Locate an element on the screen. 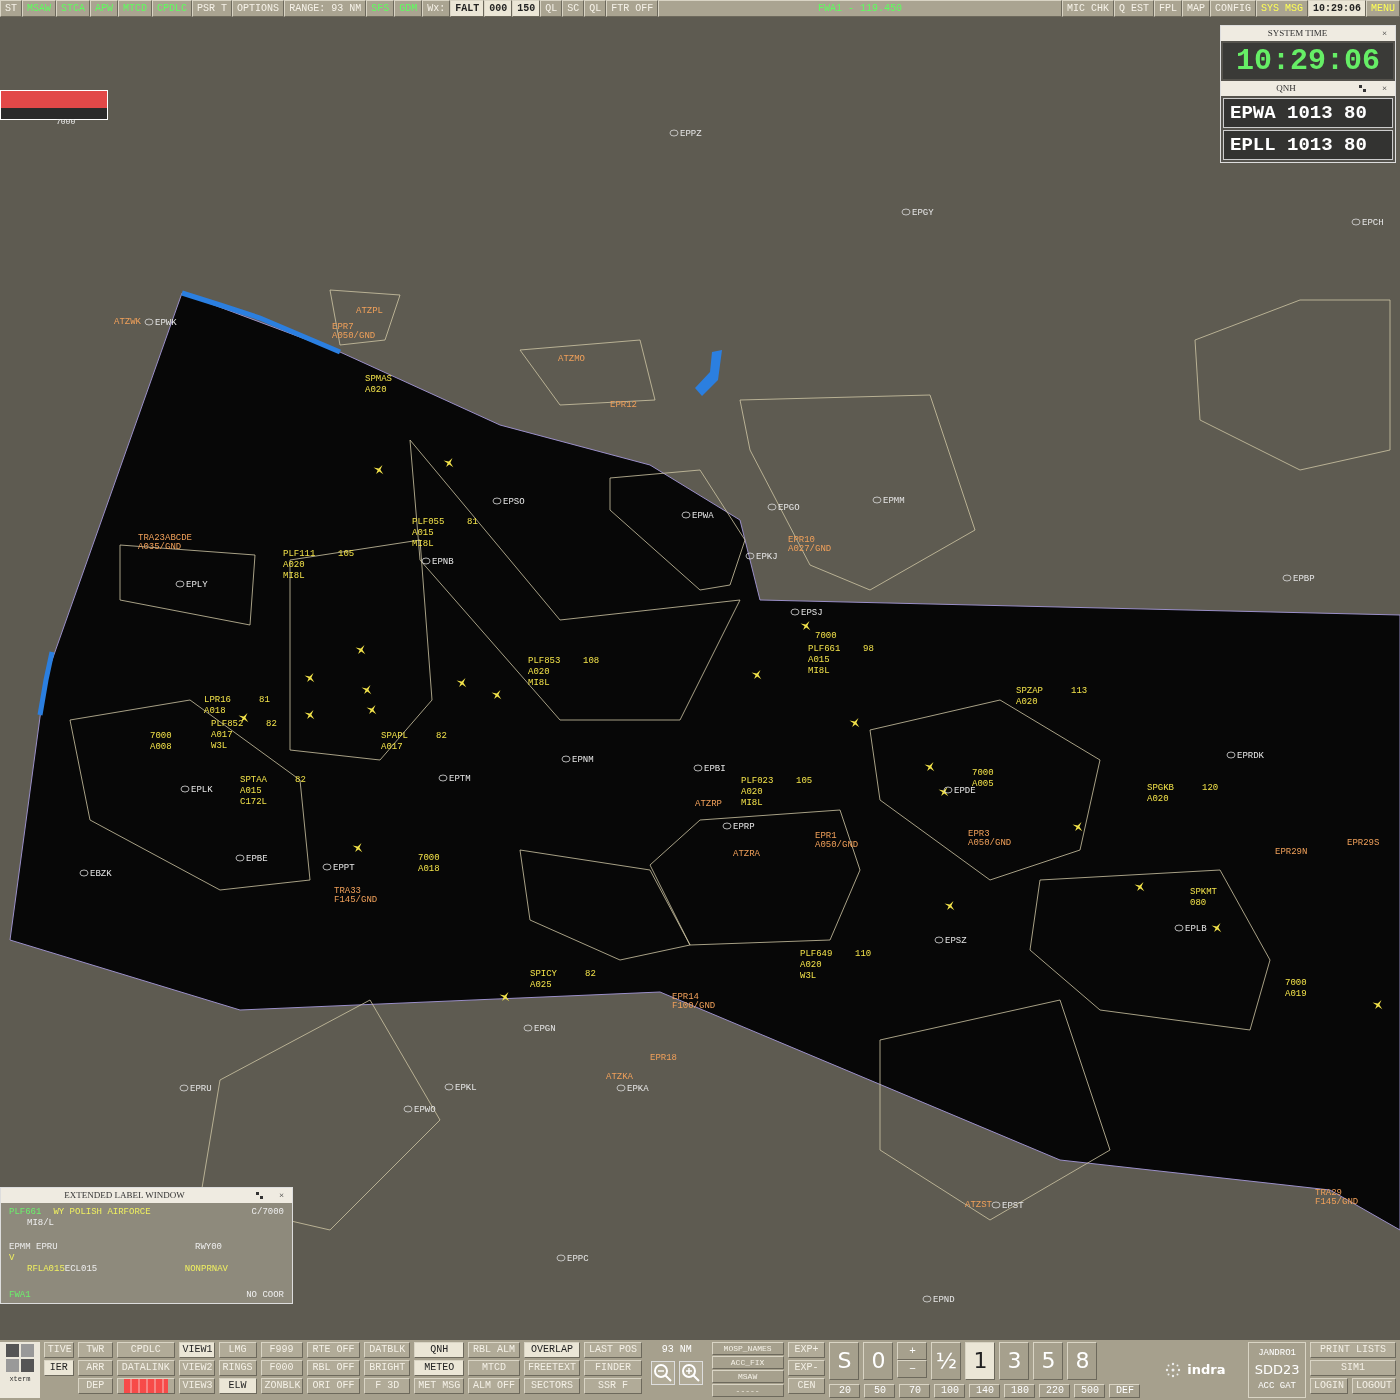 The image size is (1400, 1400). scale-key: + is located at coordinates (912, 1351).